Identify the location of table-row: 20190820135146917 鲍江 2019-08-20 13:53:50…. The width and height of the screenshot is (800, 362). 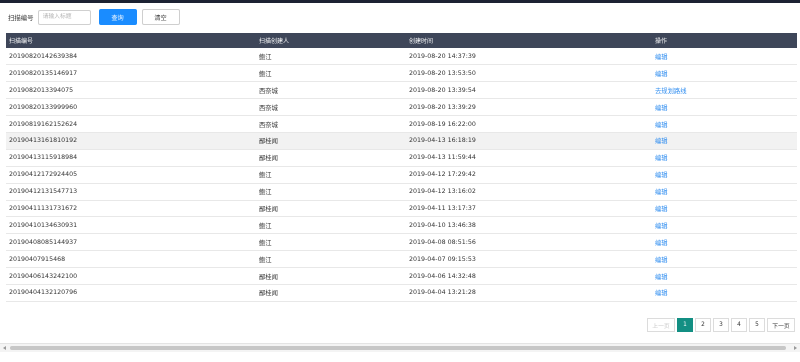
(401, 73).